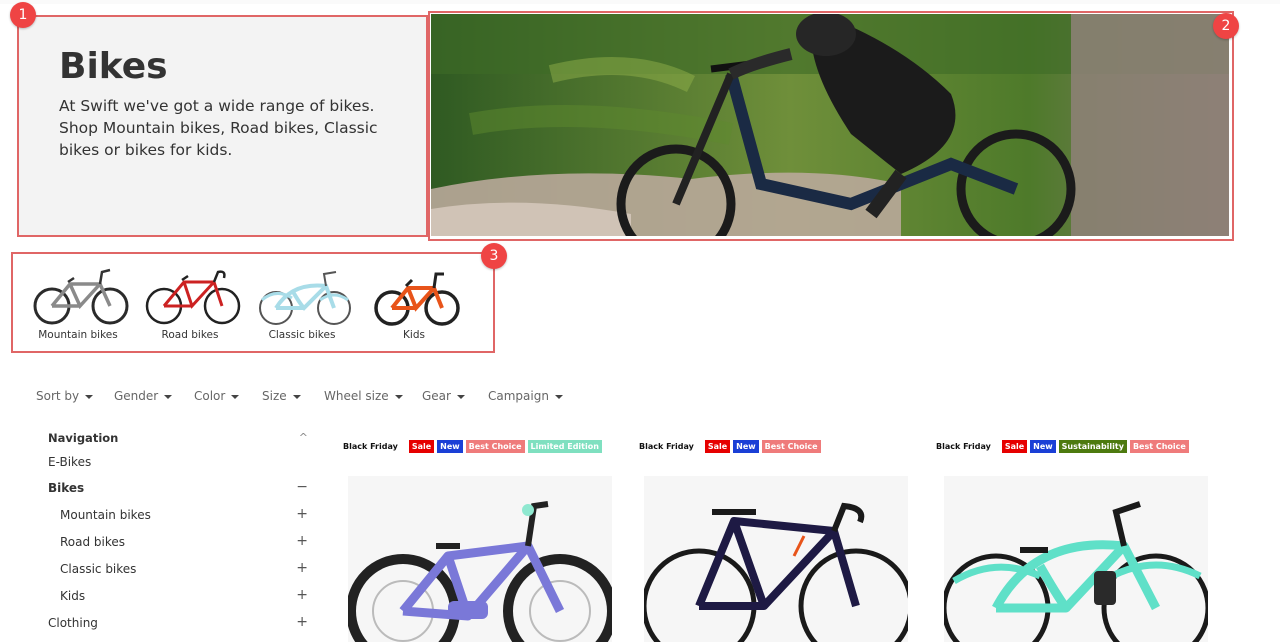  What do you see at coordinates (640, 2) in the screenshot?
I see `top-bar-strip` at bounding box center [640, 2].